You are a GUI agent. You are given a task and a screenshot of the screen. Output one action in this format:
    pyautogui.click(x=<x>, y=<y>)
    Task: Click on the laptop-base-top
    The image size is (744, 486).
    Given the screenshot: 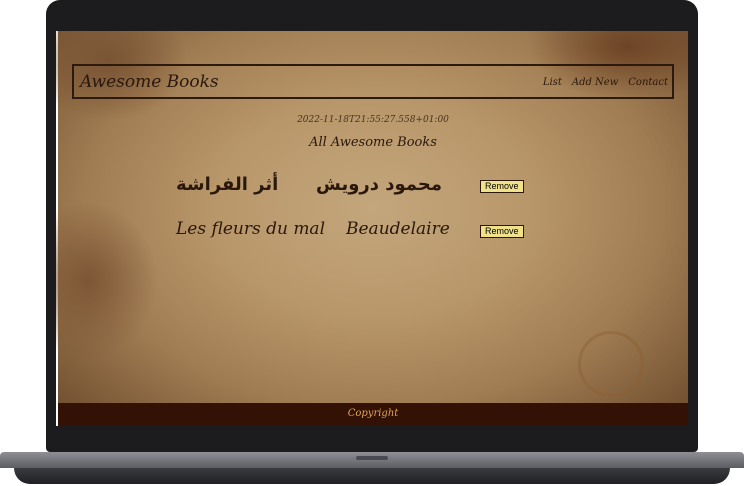 What is the action you would take?
    pyautogui.click(x=372, y=460)
    